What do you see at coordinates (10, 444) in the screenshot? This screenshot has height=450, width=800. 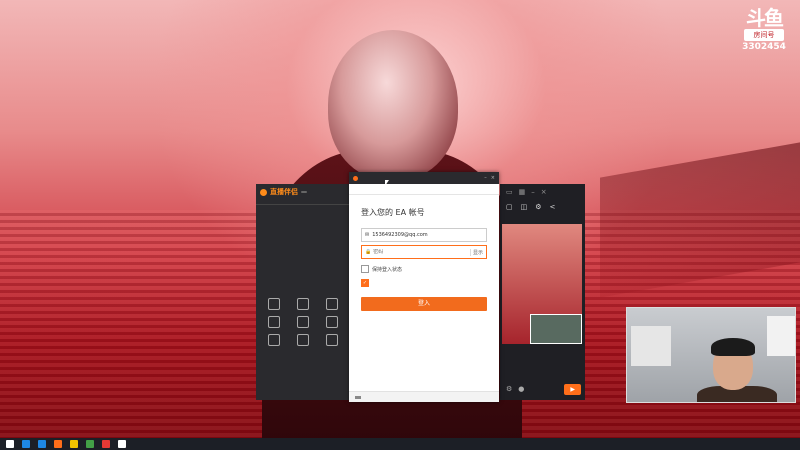 I see `start-icon` at bounding box center [10, 444].